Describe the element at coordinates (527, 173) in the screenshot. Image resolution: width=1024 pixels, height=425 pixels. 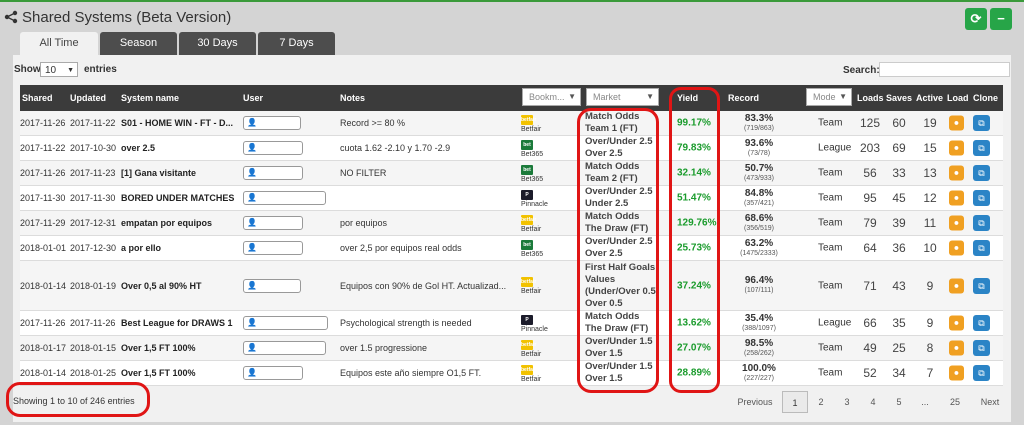
I see `bookmaker-logo-icon: bet 365` at that location.